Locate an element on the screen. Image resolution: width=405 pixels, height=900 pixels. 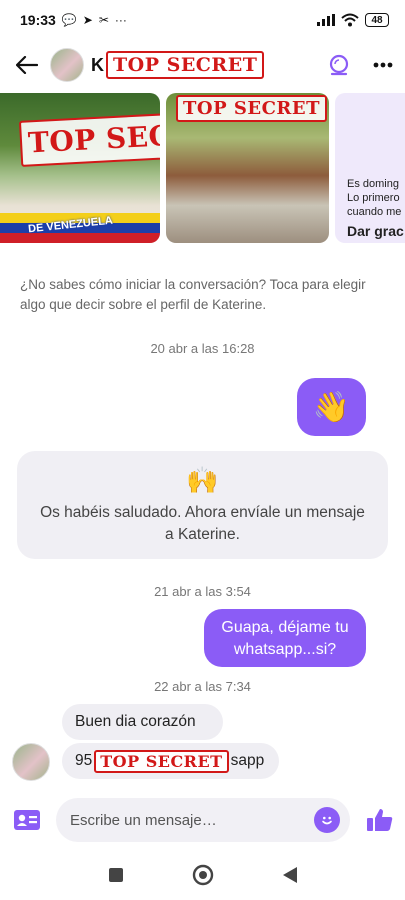
header-avatar is located at coordinates (67, 65).